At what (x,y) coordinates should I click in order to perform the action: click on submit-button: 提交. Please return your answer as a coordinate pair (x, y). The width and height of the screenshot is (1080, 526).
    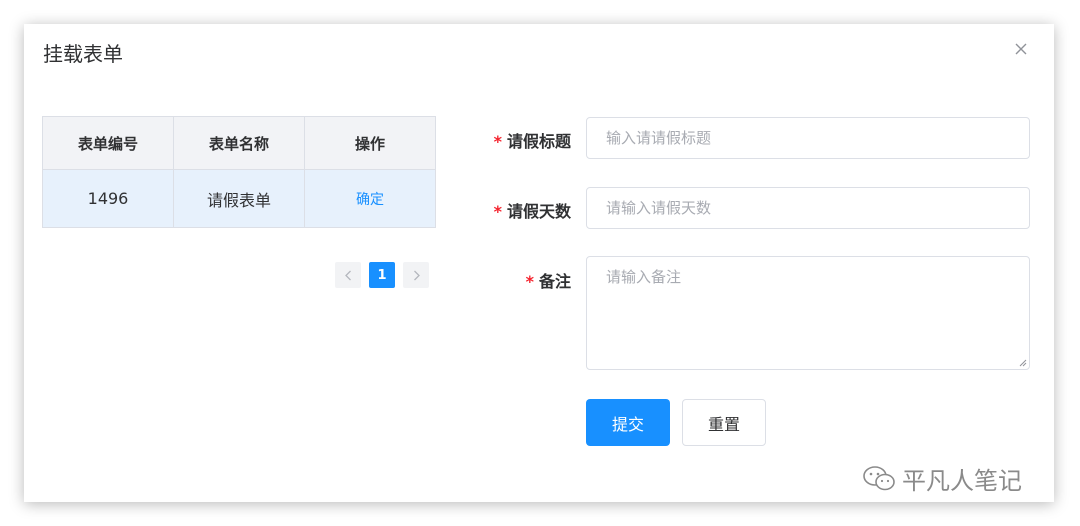
    Looking at the image, I should click on (628, 422).